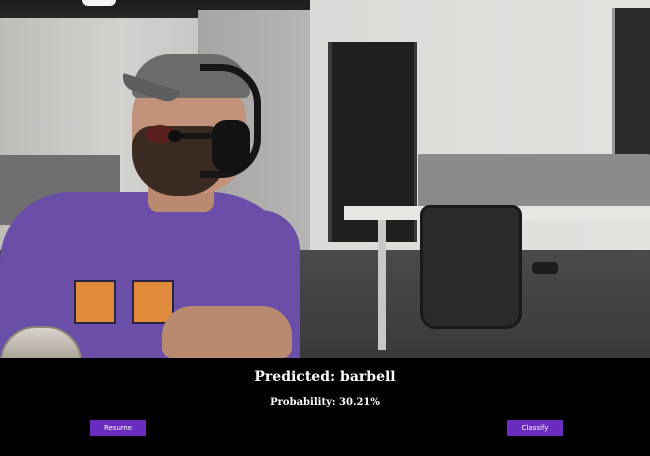 This screenshot has width=650, height=456. What do you see at coordinates (382, 285) in the screenshot?
I see `desk-leg` at bounding box center [382, 285].